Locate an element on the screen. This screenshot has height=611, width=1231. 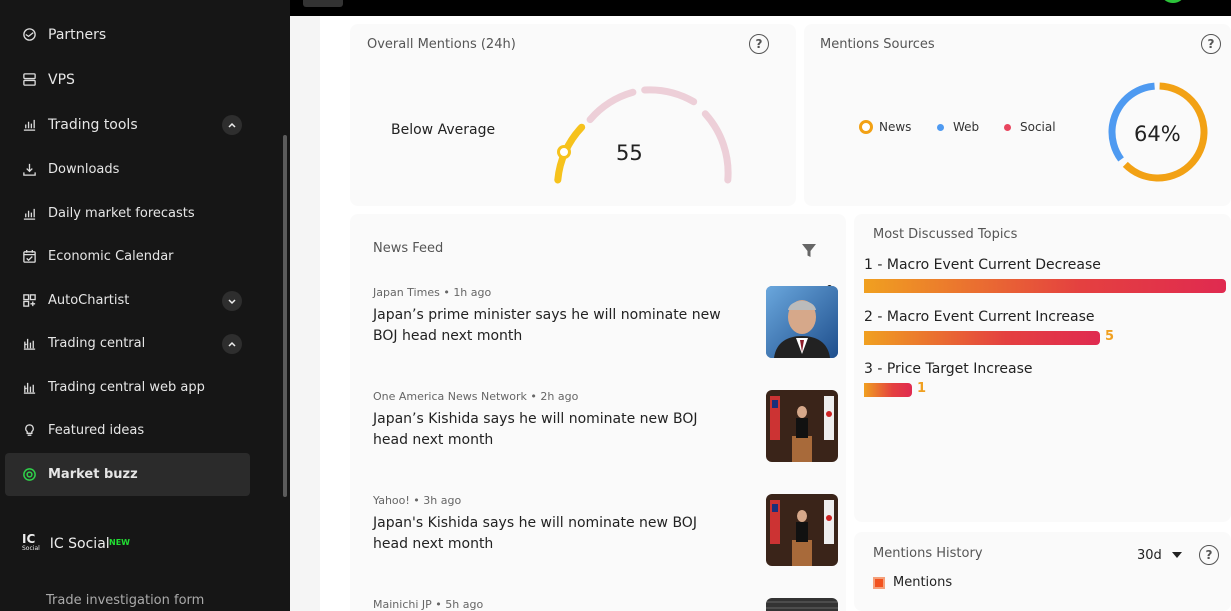
sidebar-item-label: Trading central is located at coordinates (97, 343).